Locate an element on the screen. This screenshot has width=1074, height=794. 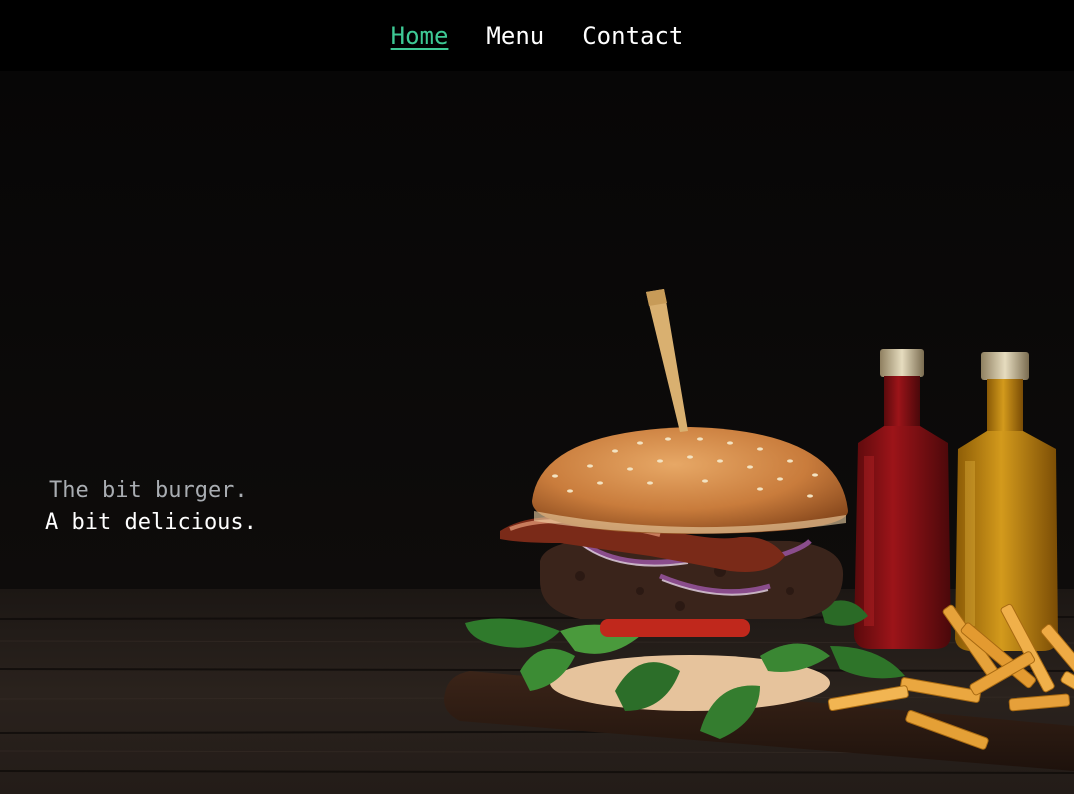
nav-link-menu: Menu is located at coordinates (515, 36).